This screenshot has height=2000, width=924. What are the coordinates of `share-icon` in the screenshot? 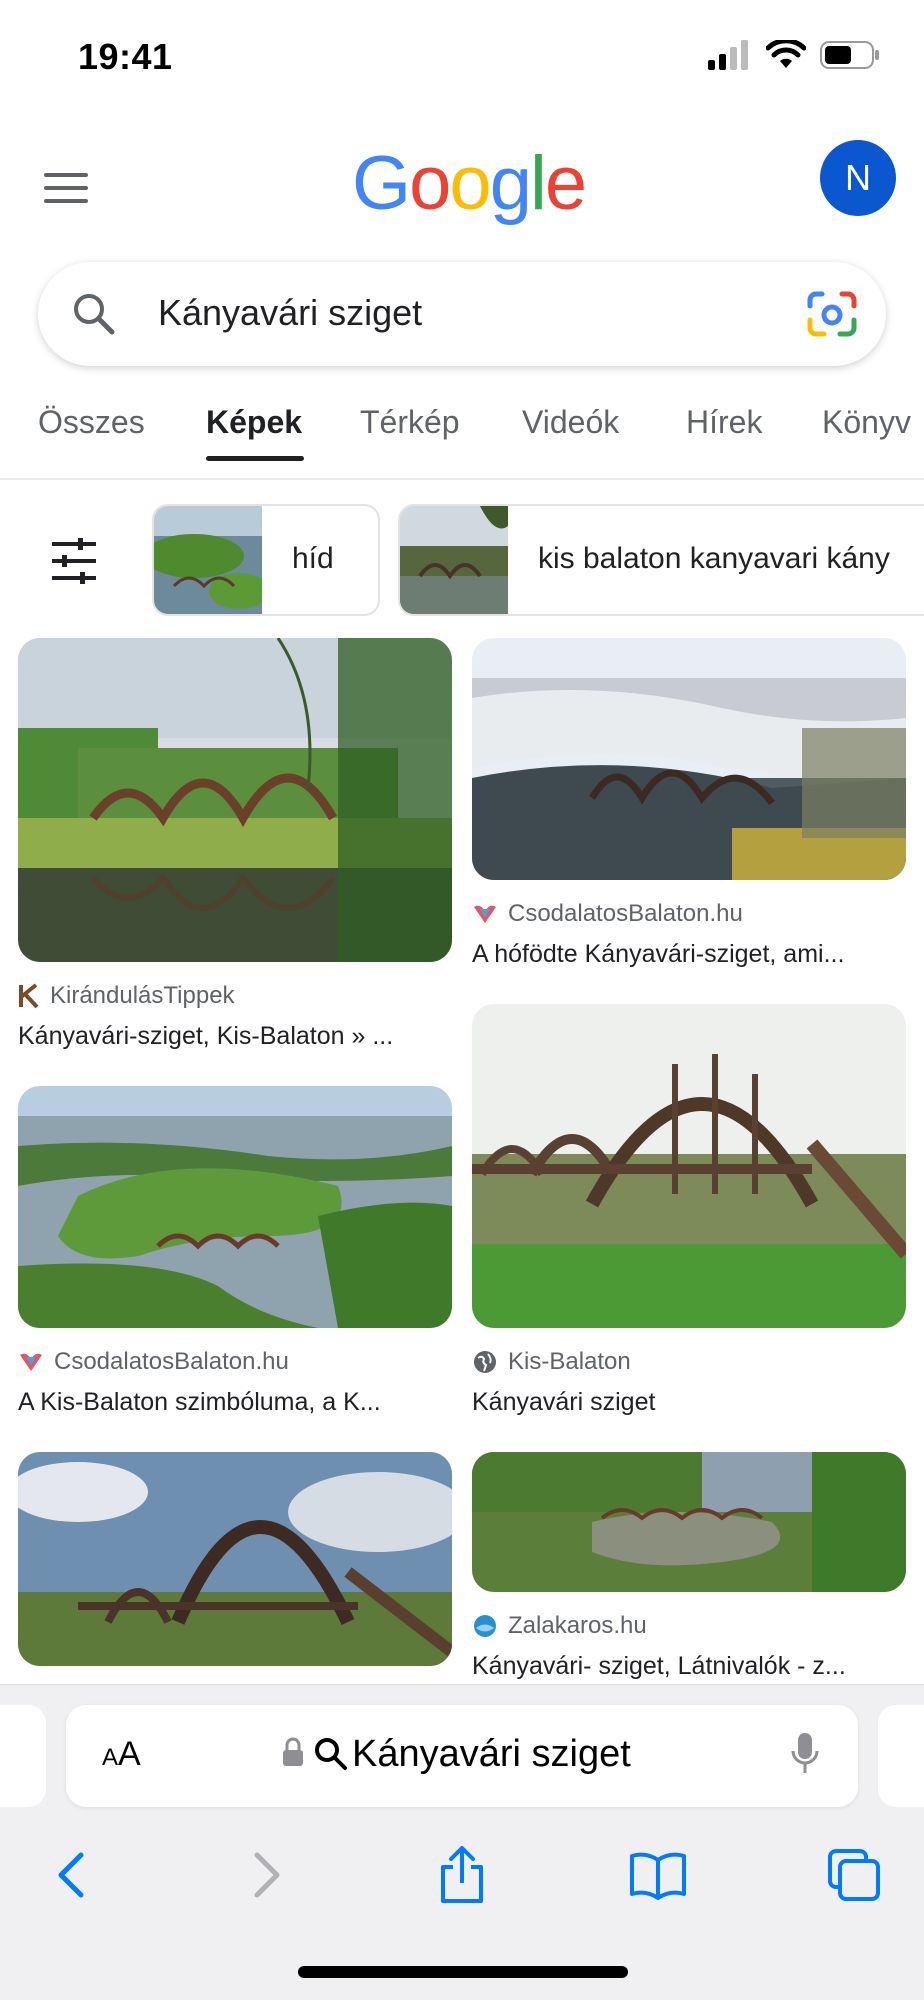 It's located at (462, 1874).